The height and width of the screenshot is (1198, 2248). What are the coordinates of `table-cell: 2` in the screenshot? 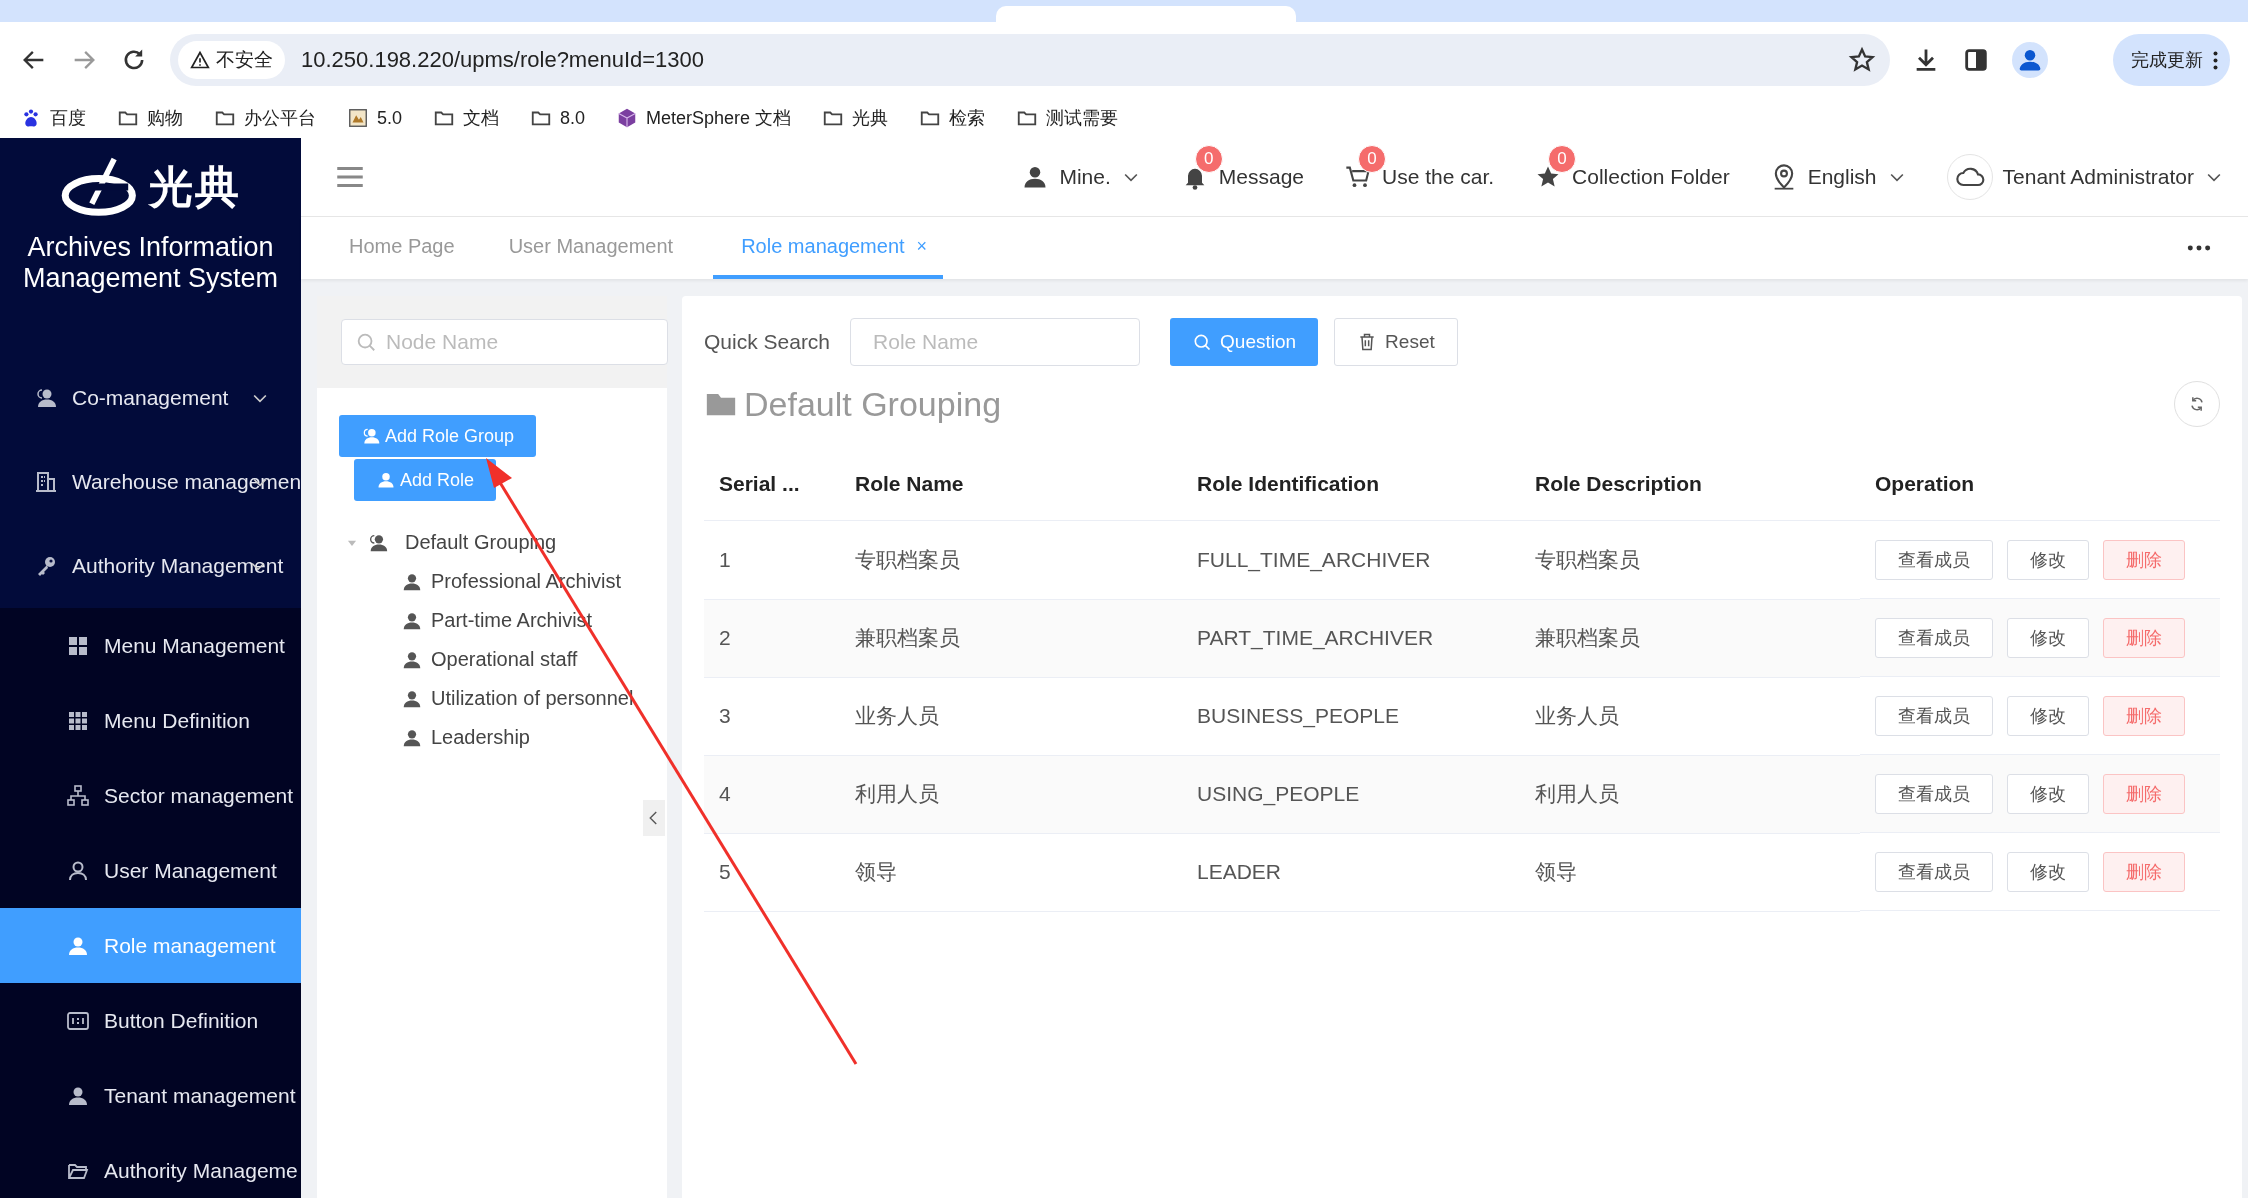 It's located at (772, 638).